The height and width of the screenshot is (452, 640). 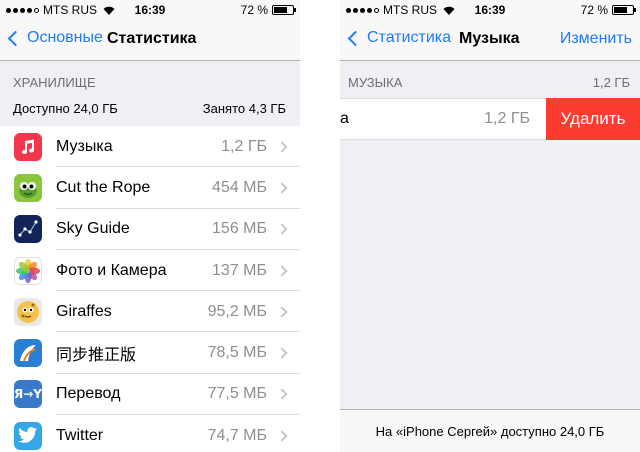 What do you see at coordinates (596, 39) in the screenshot?
I see `edit-button: Изменить` at bounding box center [596, 39].